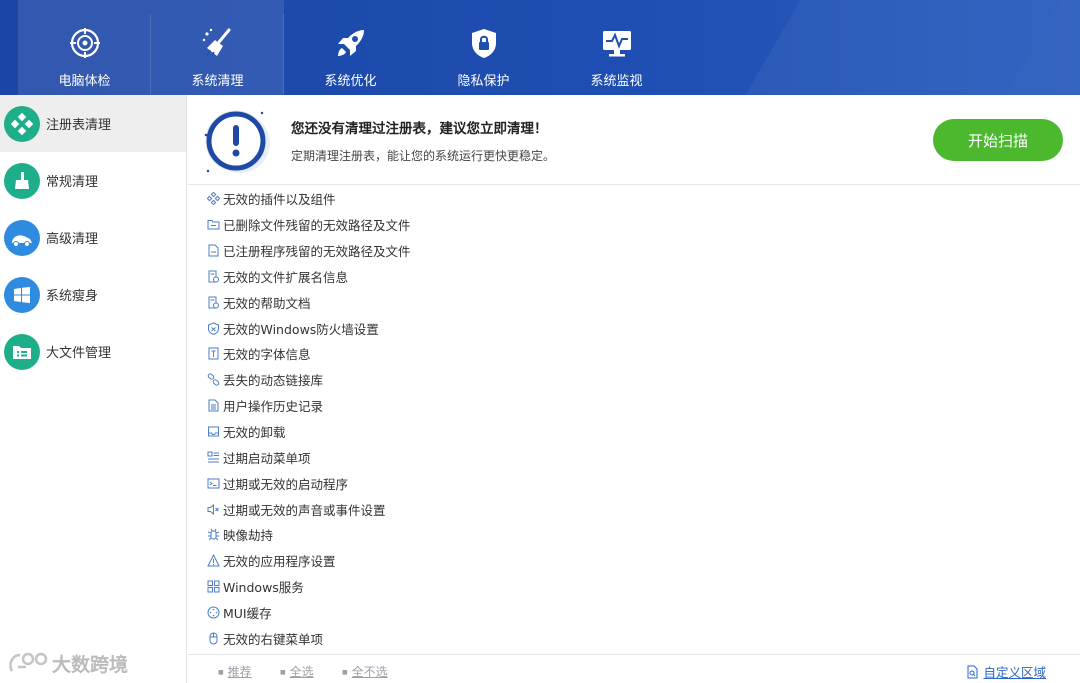 The width and height of the screenshot is (1080, 683). What do you see at coordinates (213, 457) in the screenshot?
I see `menu-list-icon` at bounding box center [213, 457].